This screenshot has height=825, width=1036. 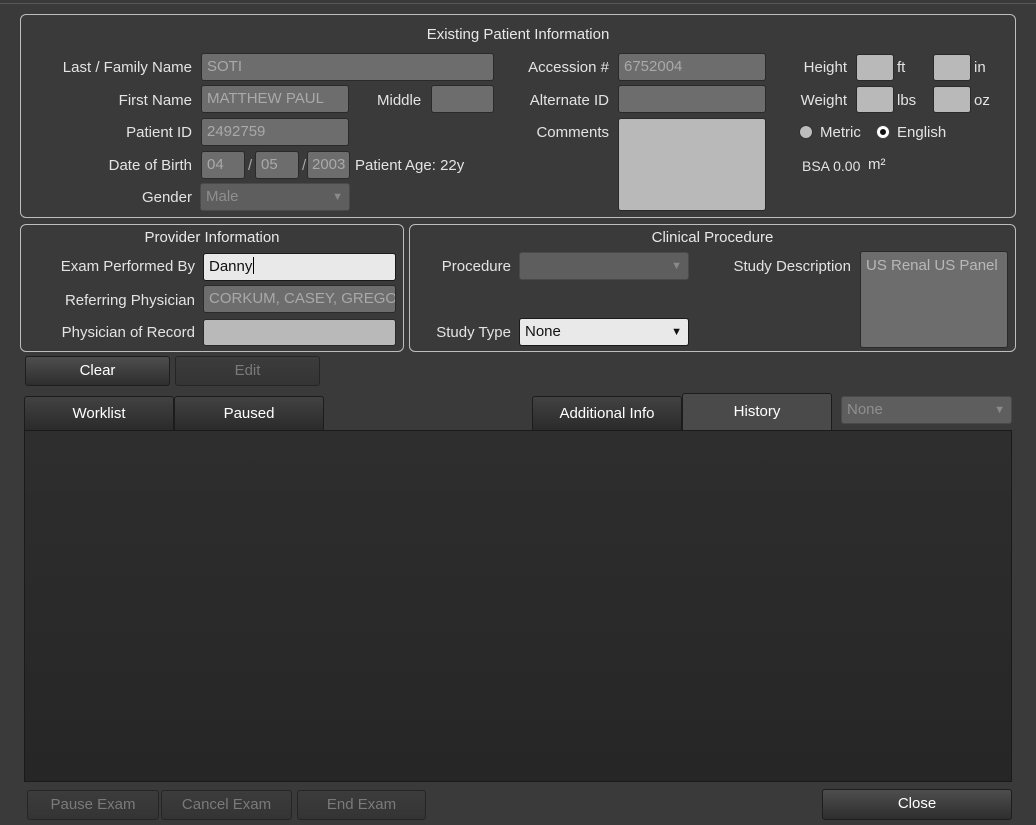 I want to click on metric-label: Metric, so click(x=840, y=133).